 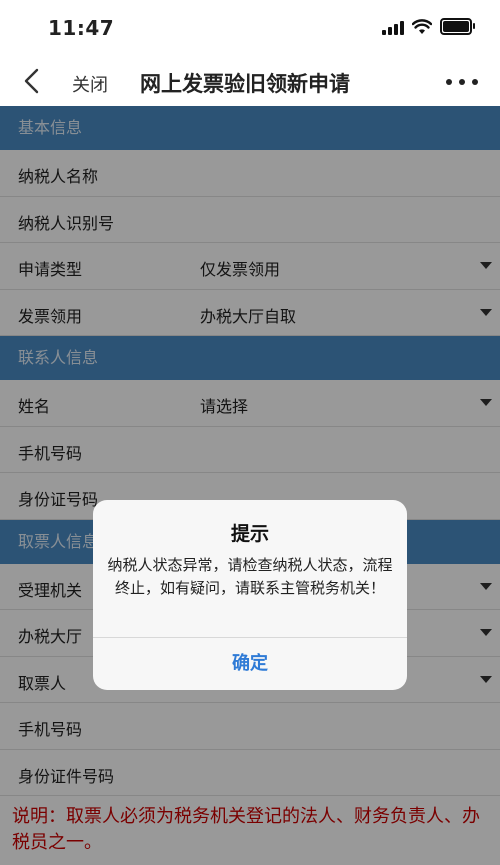 What do you see at coordinates (393, 27) in the screenshot?
I see `signal-icon` at bounding box center [393, 27].